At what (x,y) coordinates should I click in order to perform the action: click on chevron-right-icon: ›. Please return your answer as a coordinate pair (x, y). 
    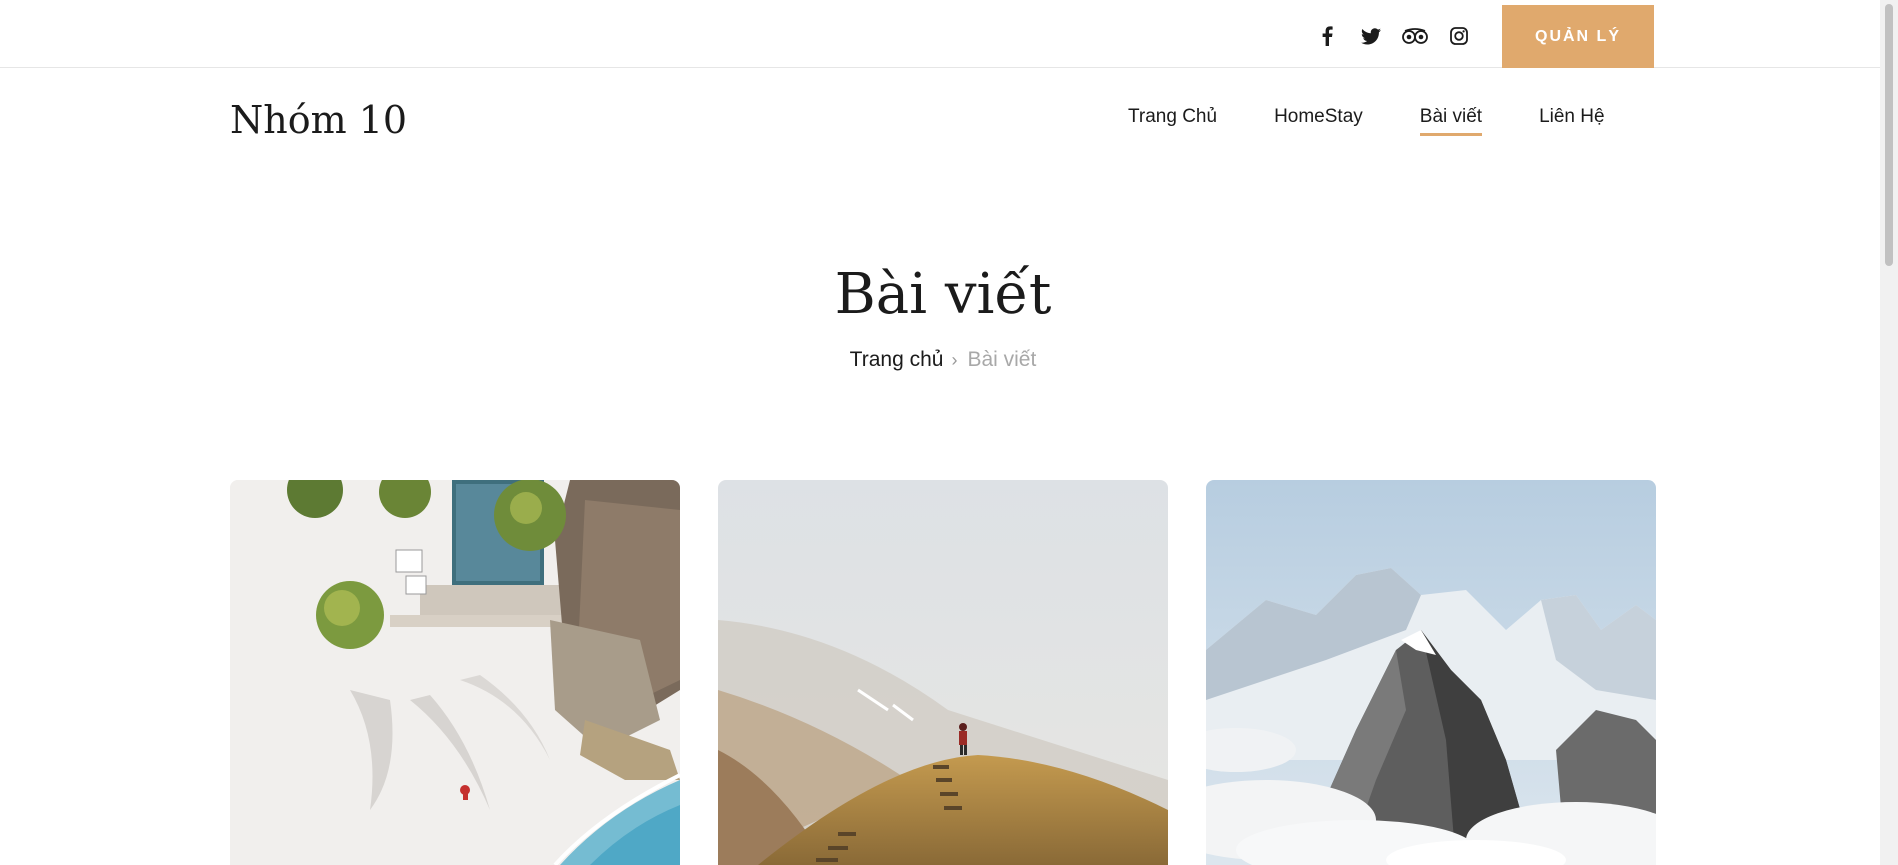
    Looking at the image, I should click on (954, 359).